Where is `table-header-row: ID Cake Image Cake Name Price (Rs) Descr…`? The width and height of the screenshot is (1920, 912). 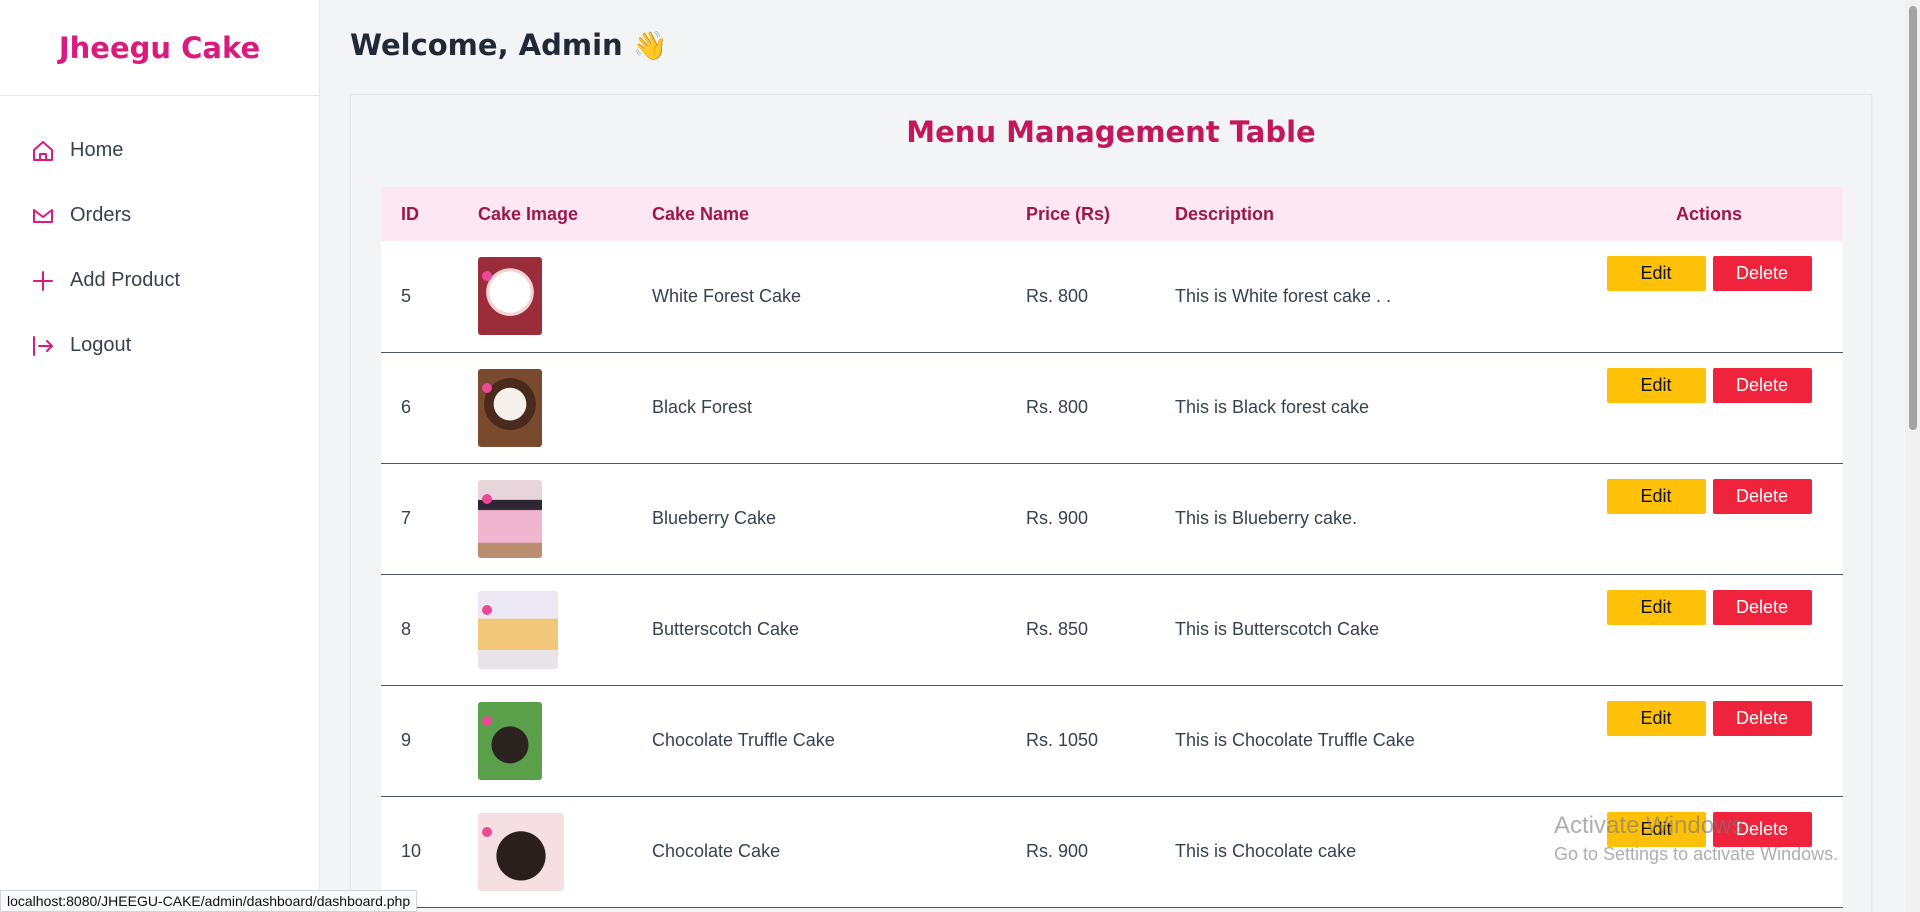 table-header-row: ID Cake Image Cake Name Price (Rs) Descr… is located at coordinates (1112, 214).